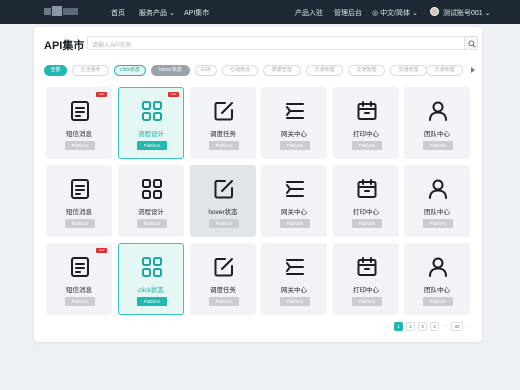  I want to click on prev-page-icon: ‹, so click(387, 326).